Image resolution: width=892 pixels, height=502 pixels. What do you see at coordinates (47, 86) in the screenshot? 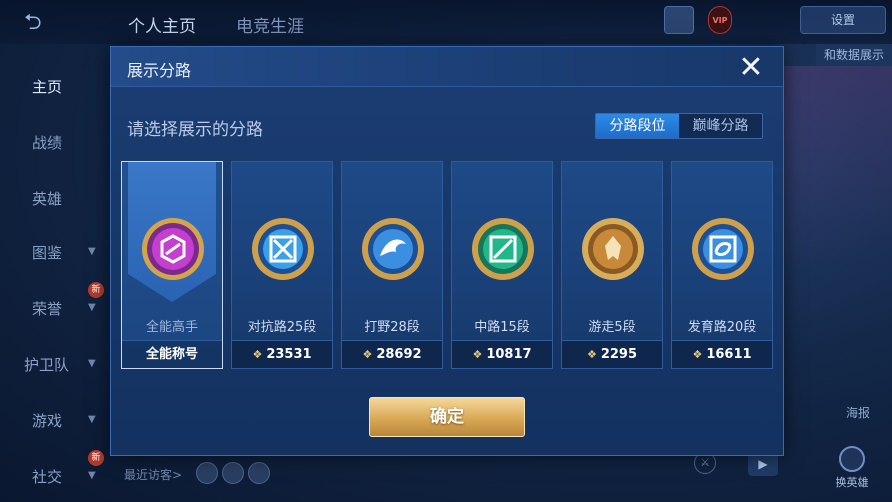
I see `sidebar-item-home: 主页` at bounding box center [47, 86].